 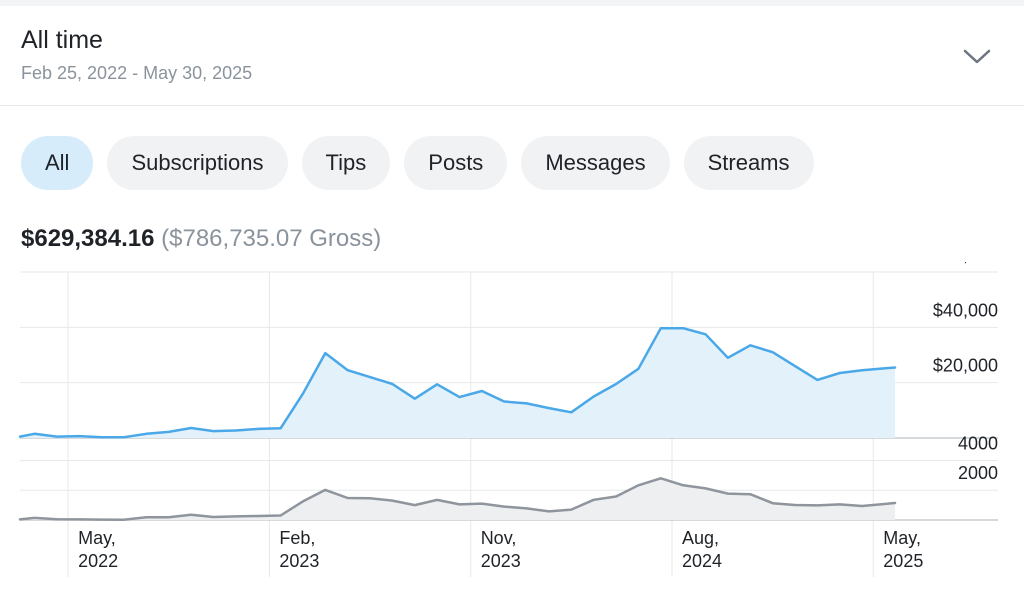 What do you see at coordinates (57, 163) in the screenshot?
I see `filter-all: All` at bounding box center [57, 163].